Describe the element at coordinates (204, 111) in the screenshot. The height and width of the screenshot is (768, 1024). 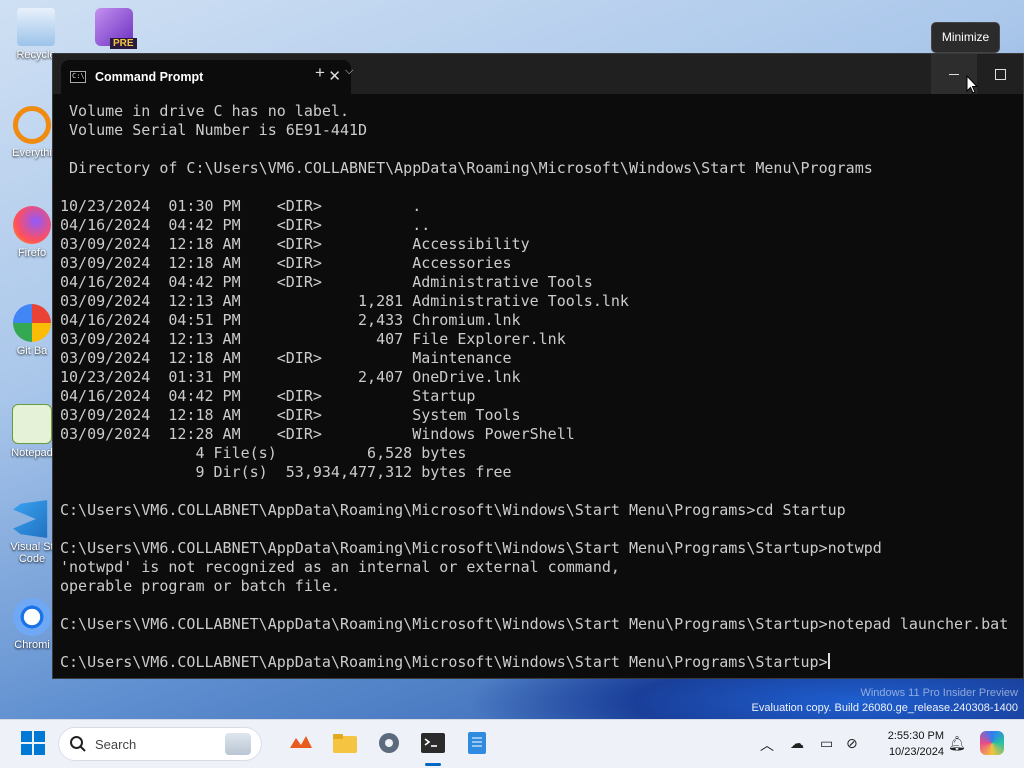
I see `console-line: Volume in drive C has no label.` at that location.